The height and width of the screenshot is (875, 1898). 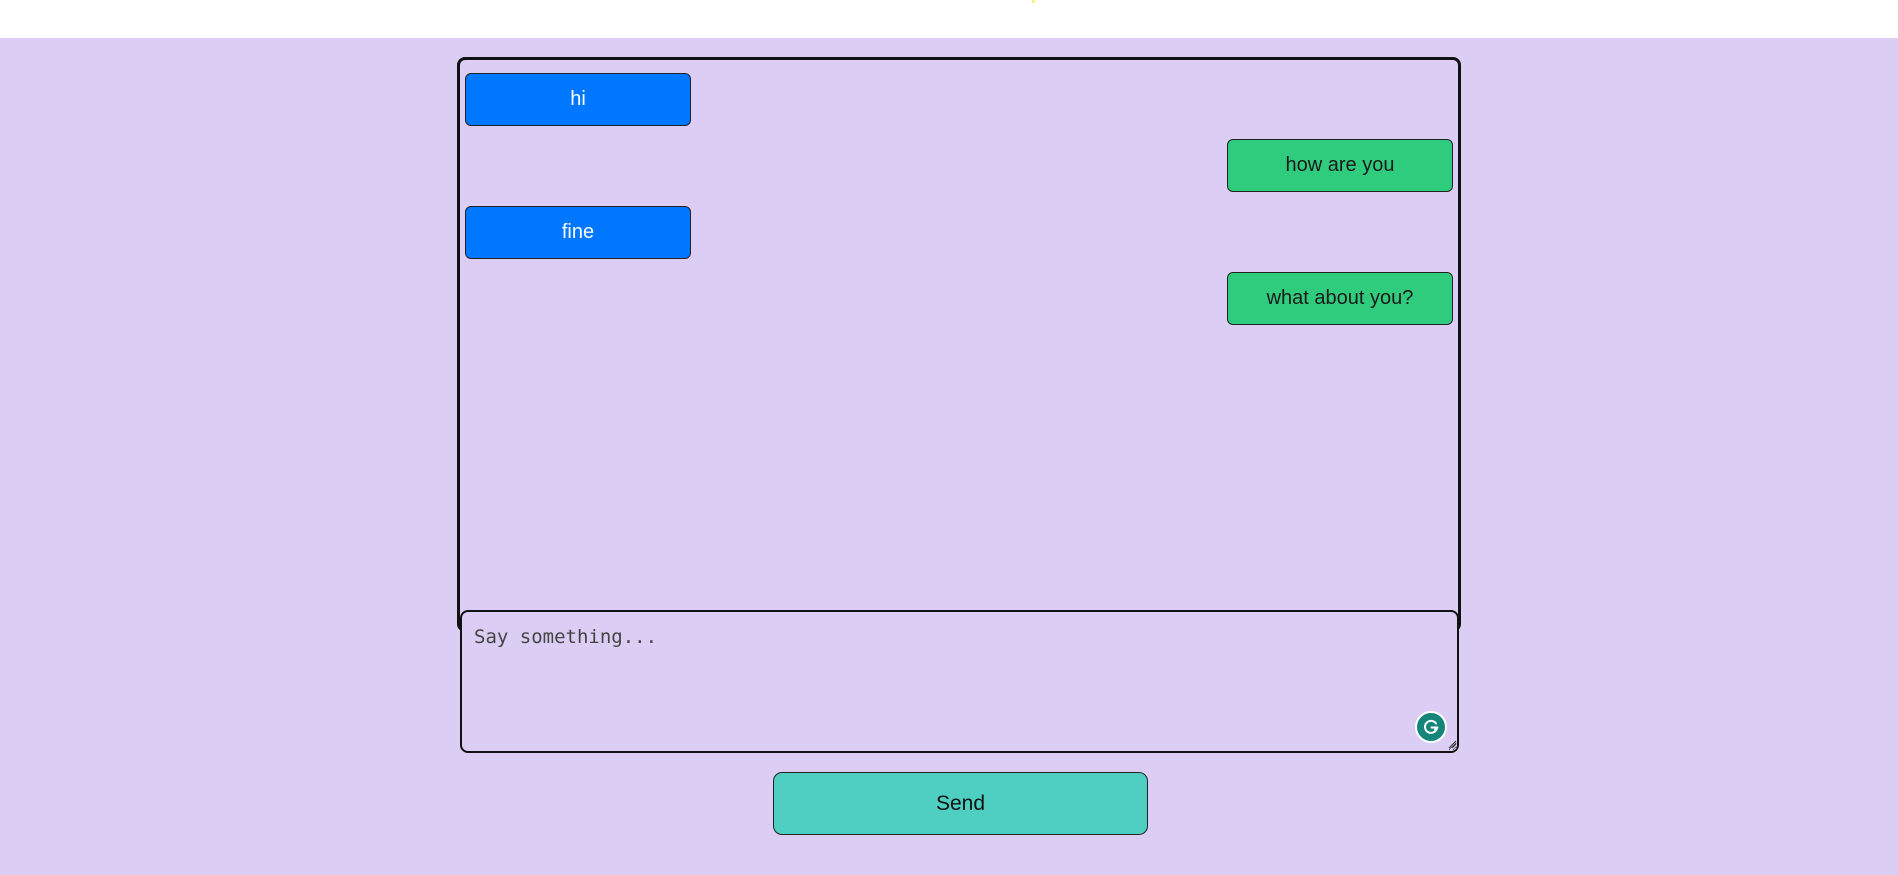 What do you see at coordinates (1452, 744) in the screenshot?
I see `resize-handle-icon` at bounding box center [1452, 744].